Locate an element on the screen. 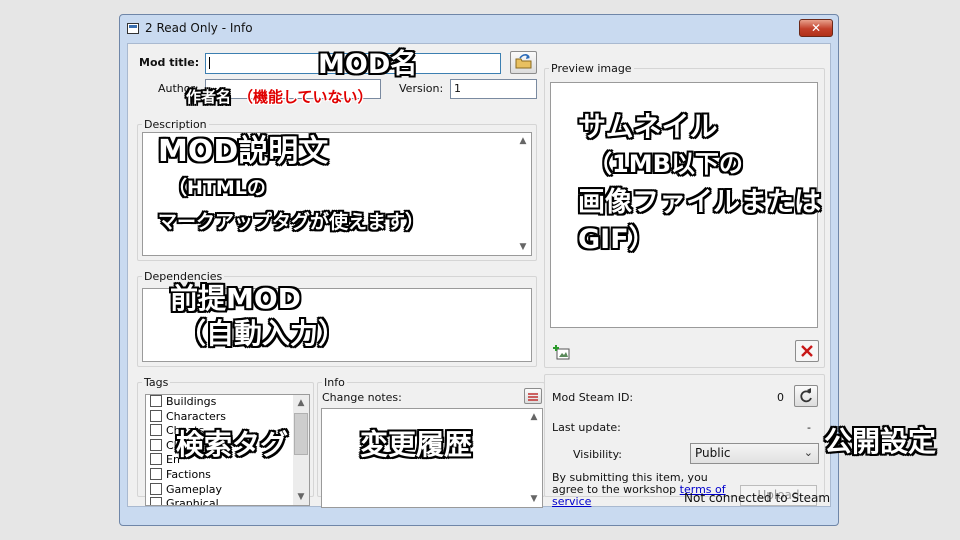 The width and height of the screenshot is (960, 540). mod-title-label: Mod title: is located at coordinates (169, 62).